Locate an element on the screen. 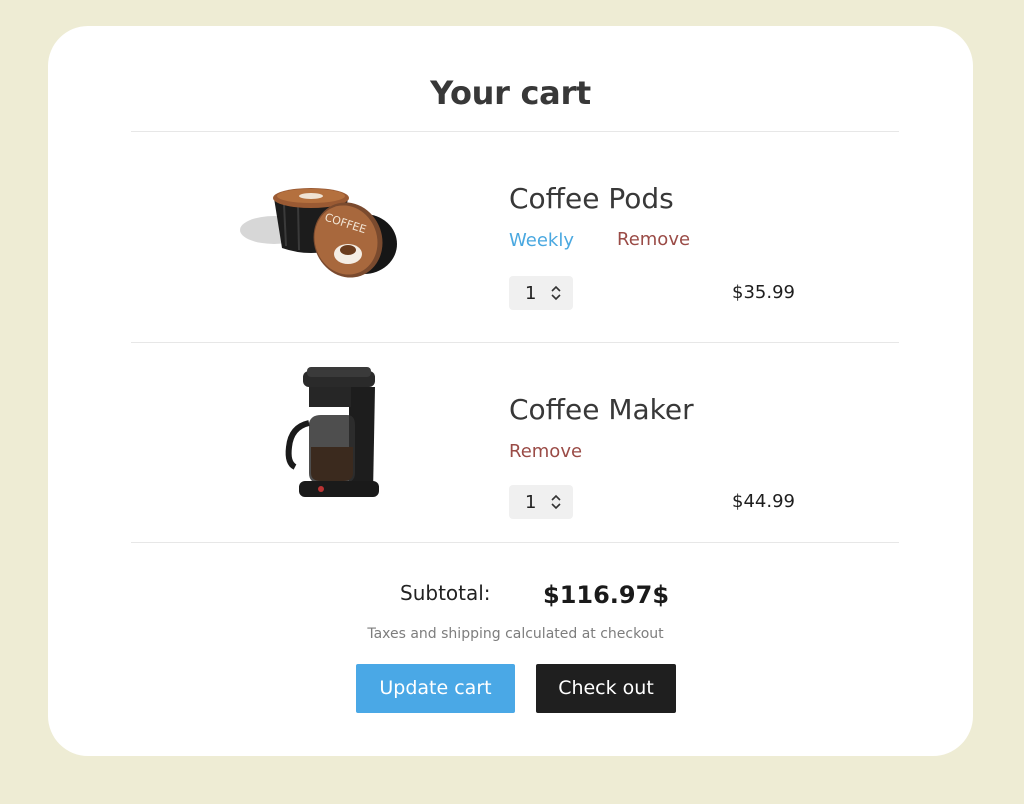  divider is located at coordinates (515, 542).